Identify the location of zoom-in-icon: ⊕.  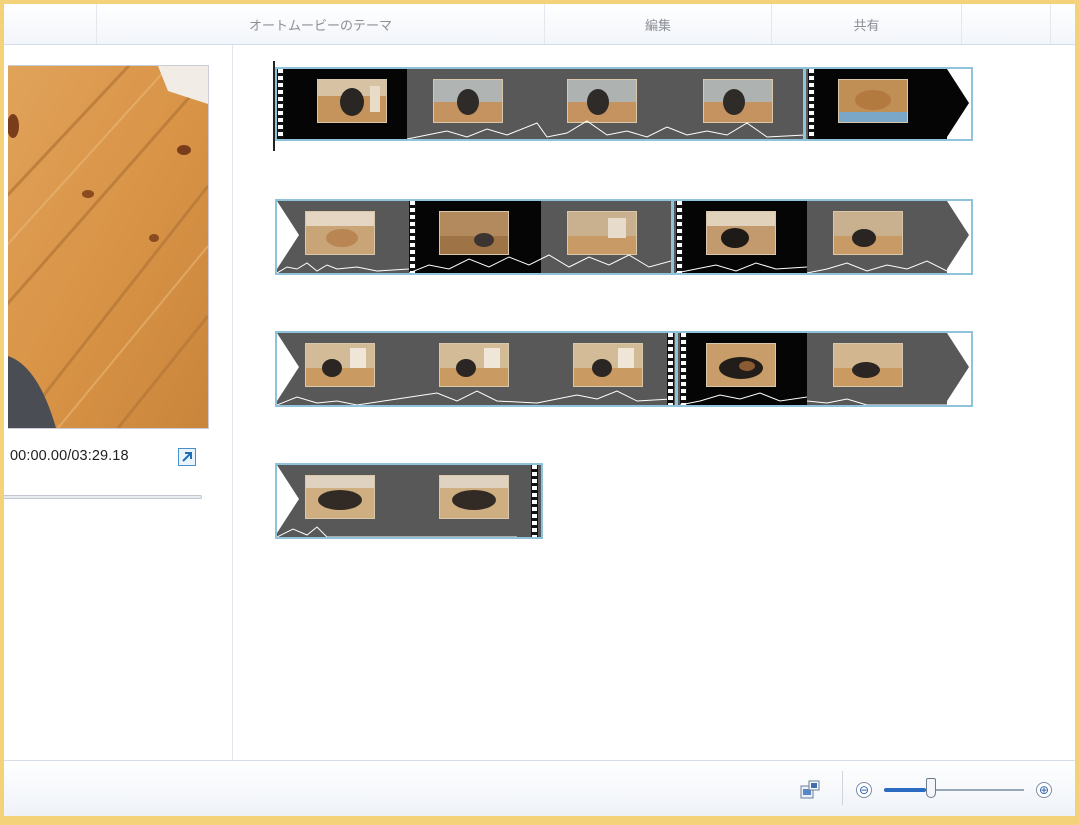
(1044, 790).